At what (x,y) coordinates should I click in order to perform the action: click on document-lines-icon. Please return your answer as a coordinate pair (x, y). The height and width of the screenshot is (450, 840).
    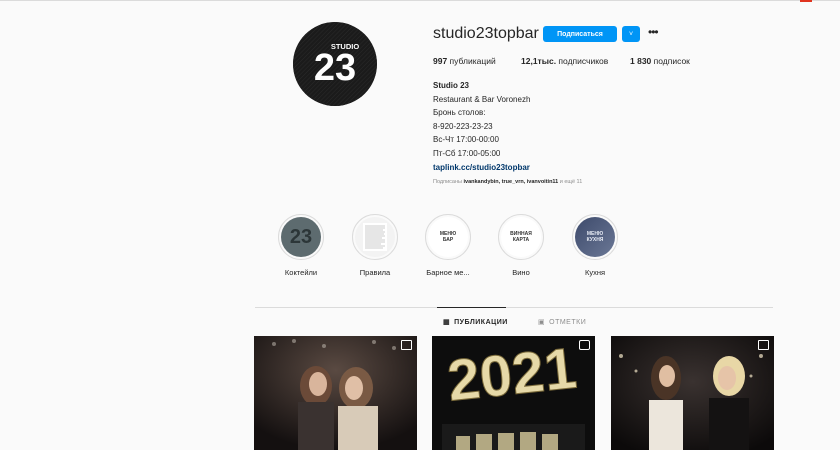
    Looking at the image, I should click on (375, 237).